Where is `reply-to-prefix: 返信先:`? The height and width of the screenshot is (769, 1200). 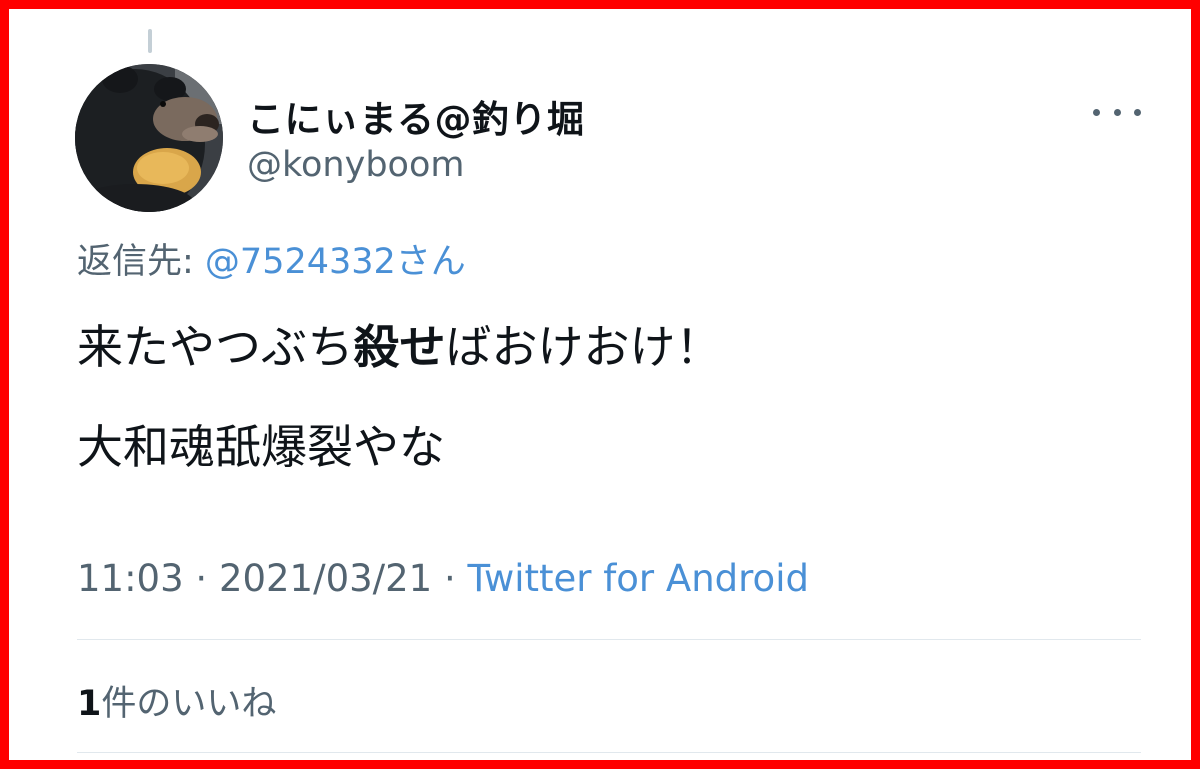
reply-to-prefix: 返信先: is located at coordinates (141, 262).